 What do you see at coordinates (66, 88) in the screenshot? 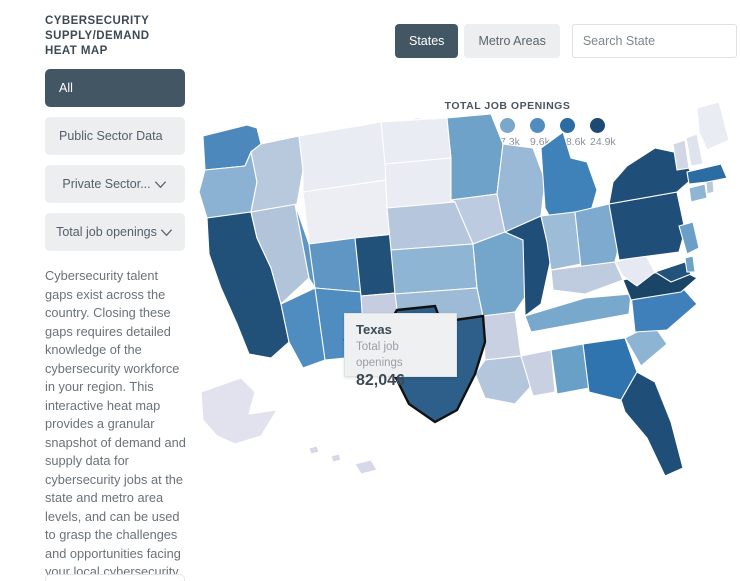
I see `filter-button-label: All` at bounding box center [66, 88].